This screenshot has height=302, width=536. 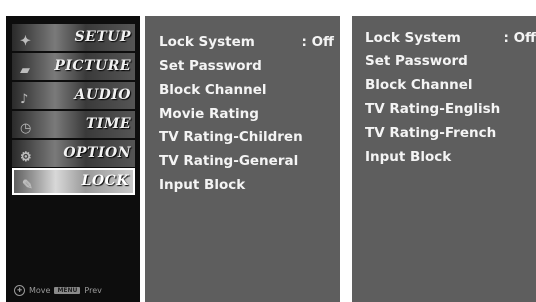 What do you see at coordinates (67, 290) in the screenshot?
I see `menu-key: MENU` at bounding box center [67, 290].